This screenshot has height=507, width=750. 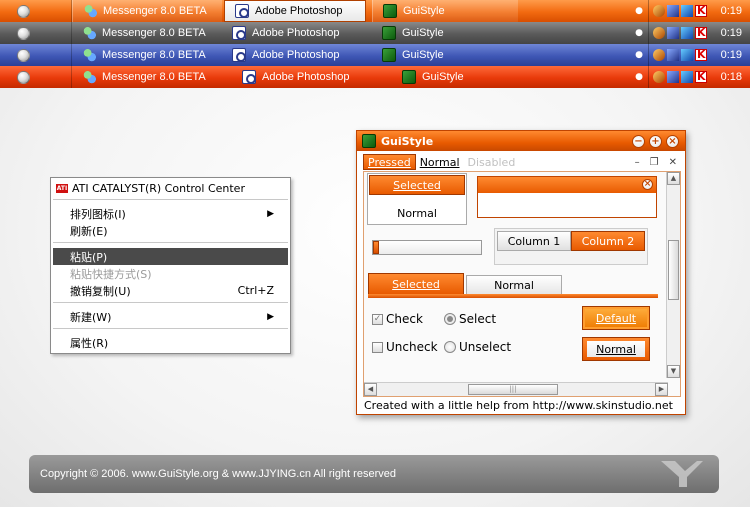 I want to click on menu-disabled: Disabled, so click(x=491, y=162).